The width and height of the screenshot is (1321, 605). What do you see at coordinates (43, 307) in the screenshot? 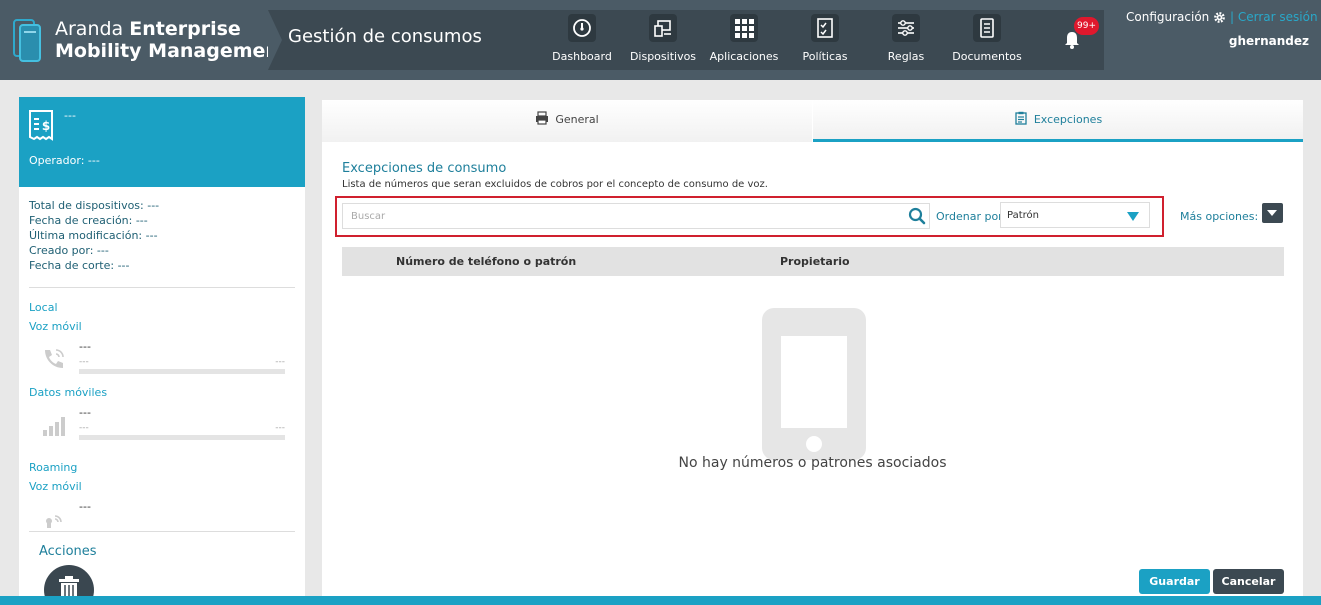
I see `local-section-label: Local` at bounding box center [43, 307].